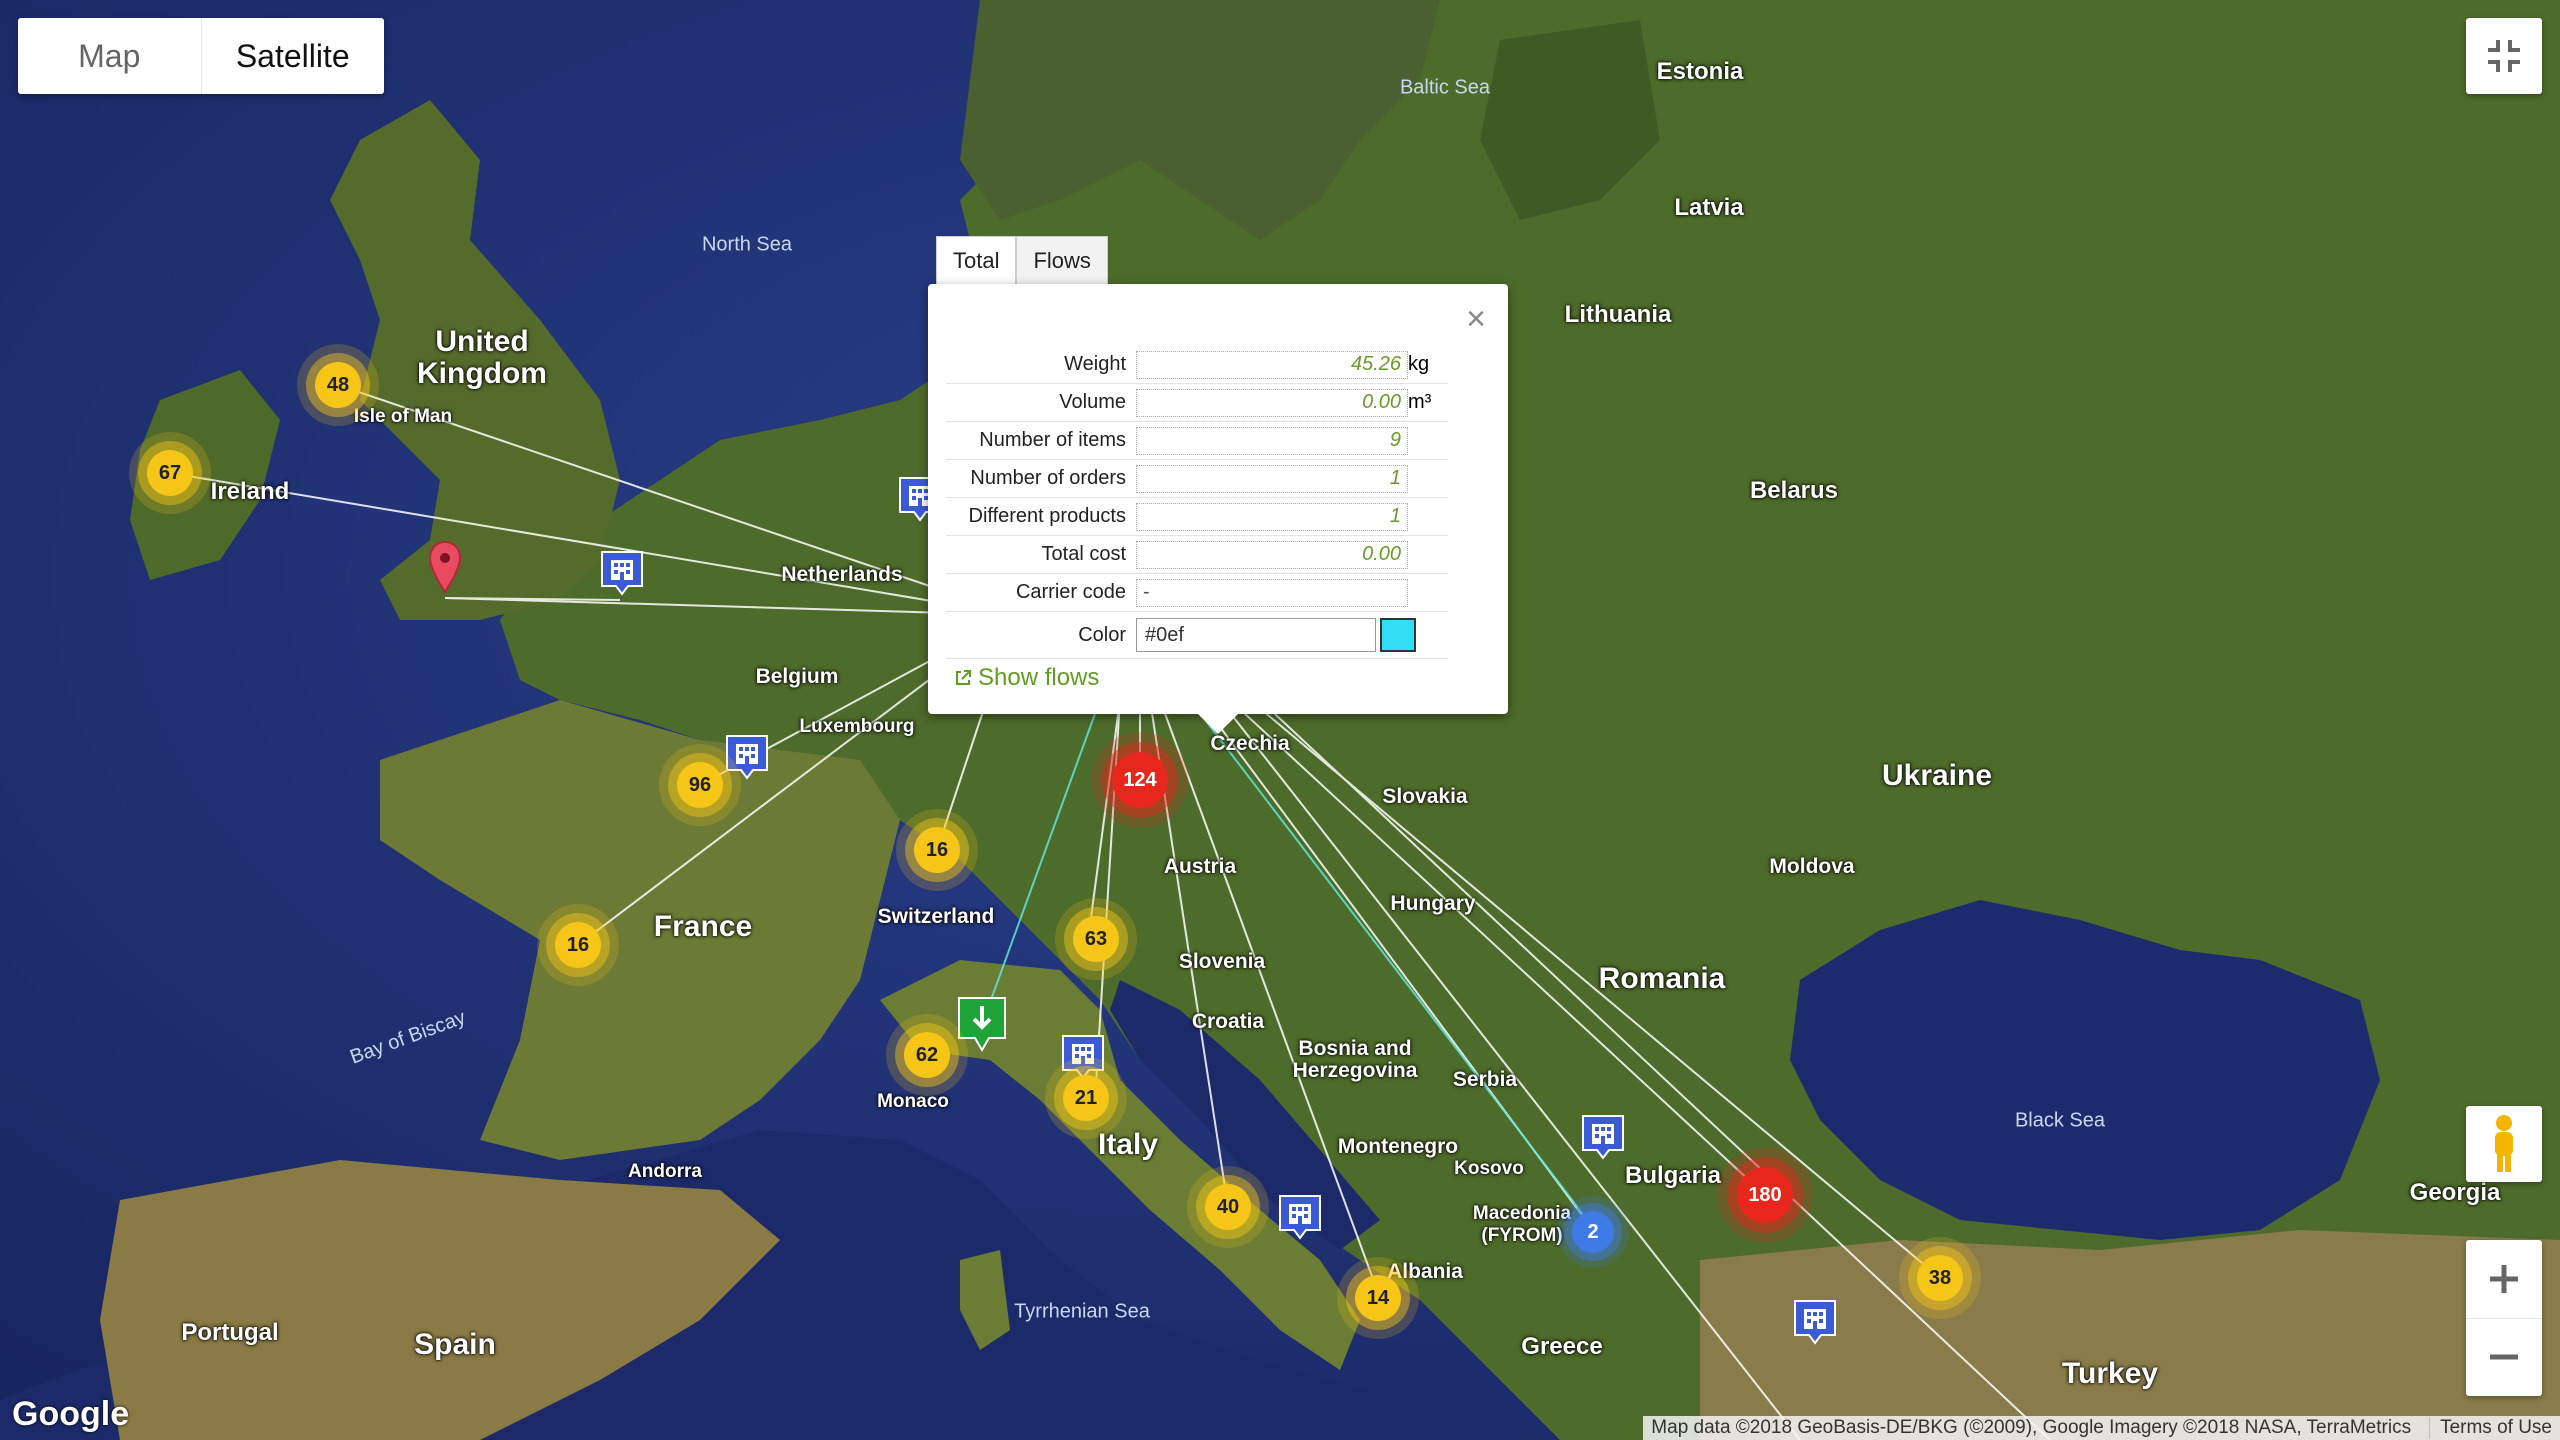  I want to click on google-logo: Google, so click(71, 1414).